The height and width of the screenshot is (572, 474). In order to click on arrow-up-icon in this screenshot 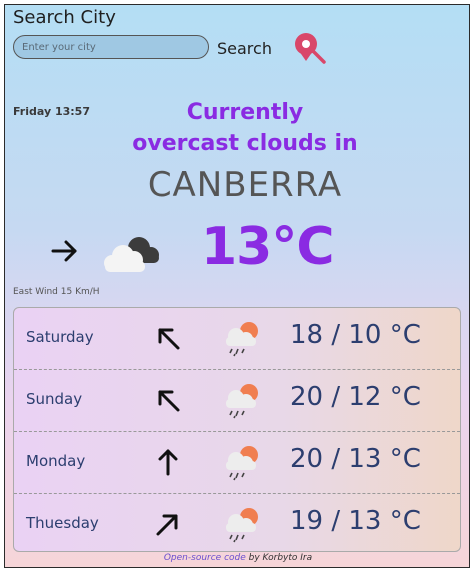, I will do `click(168, 462)`.